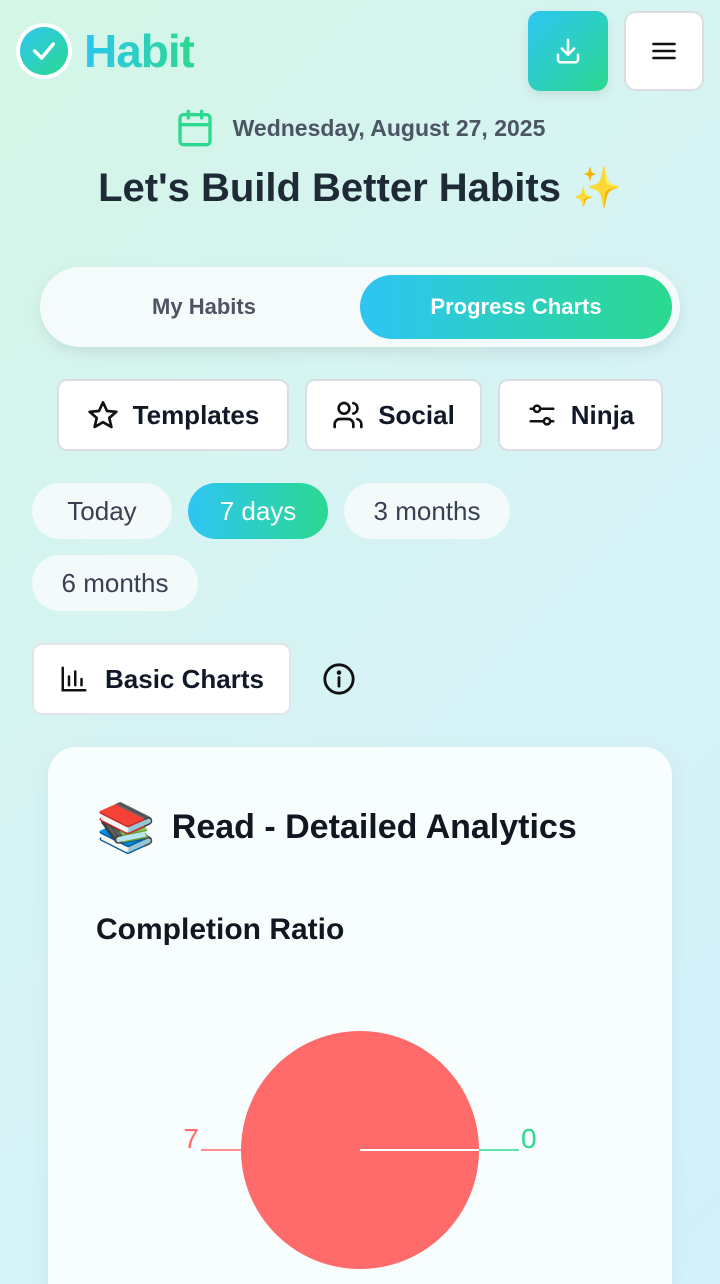 Image resolution: width=720 pixels, height=1284 pixels. I want to click on page-title: Let's Build Better Habits ✨, so click(360, 188).